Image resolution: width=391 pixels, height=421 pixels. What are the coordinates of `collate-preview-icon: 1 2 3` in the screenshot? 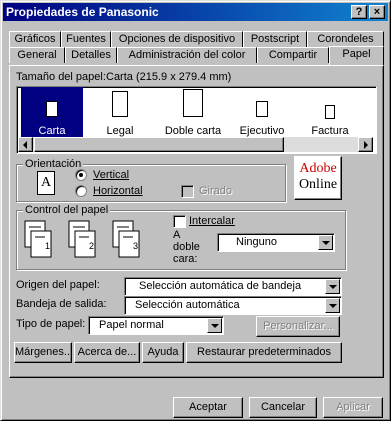 It's located at (86, 242).